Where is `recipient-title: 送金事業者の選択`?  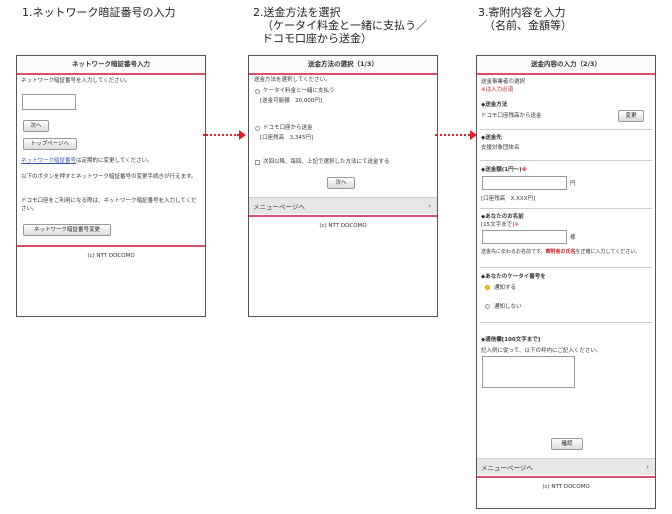 recipient-title: 送金事業者の選択 is located at coordinates (503, 82).